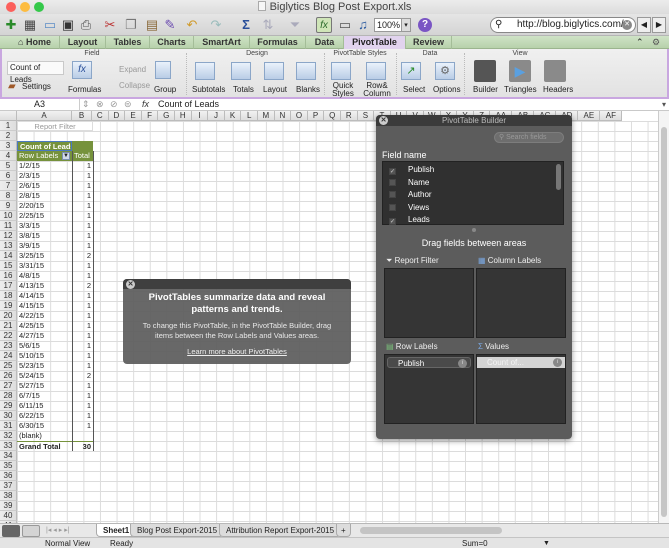  What do you see at coordinates (44, 396) in the screenshot?
I see `pivot-row-label: 6/7/15` at bounding box center [44, 396].